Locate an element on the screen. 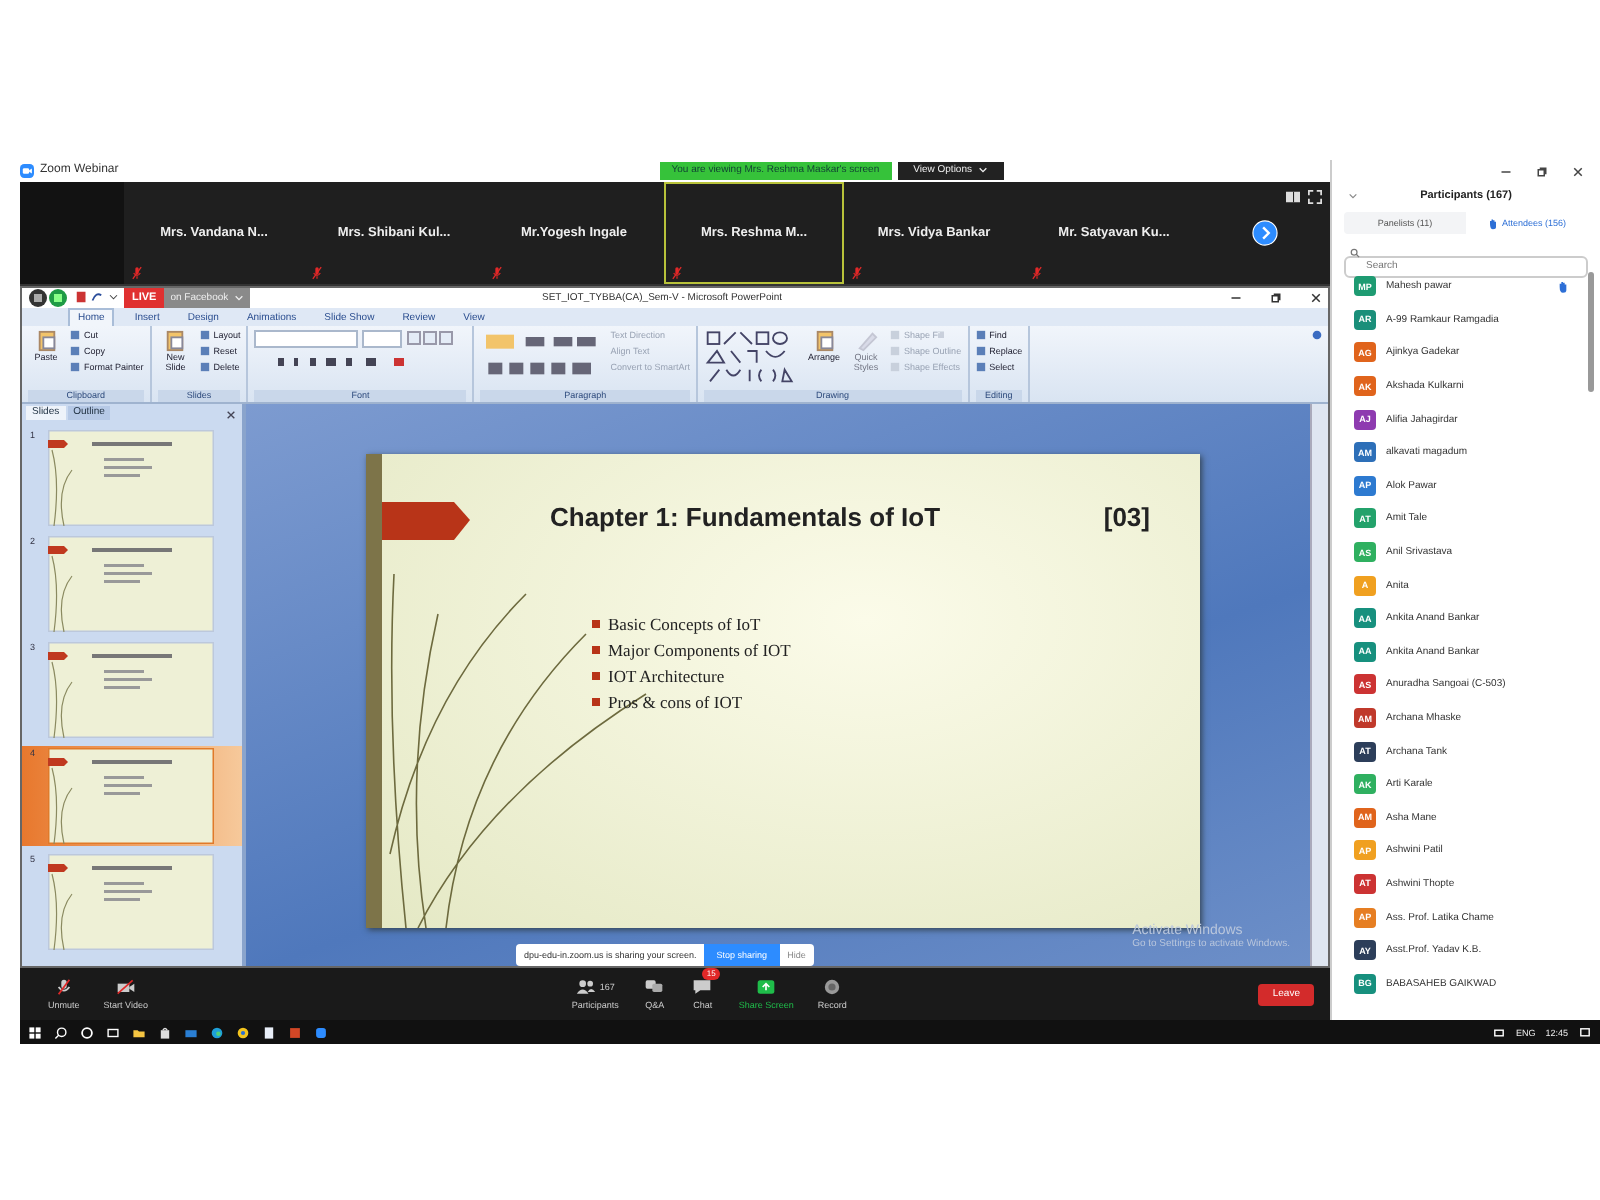  participants-icon is located at coordinates (585, 987).